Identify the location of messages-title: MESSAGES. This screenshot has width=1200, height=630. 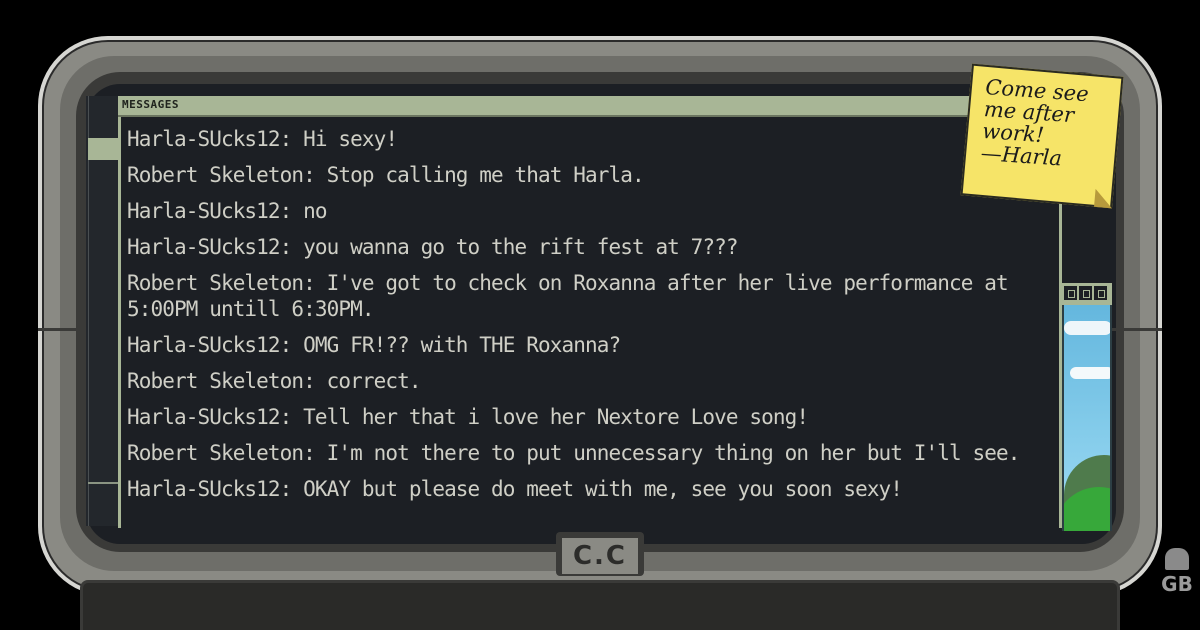
(150, 104).